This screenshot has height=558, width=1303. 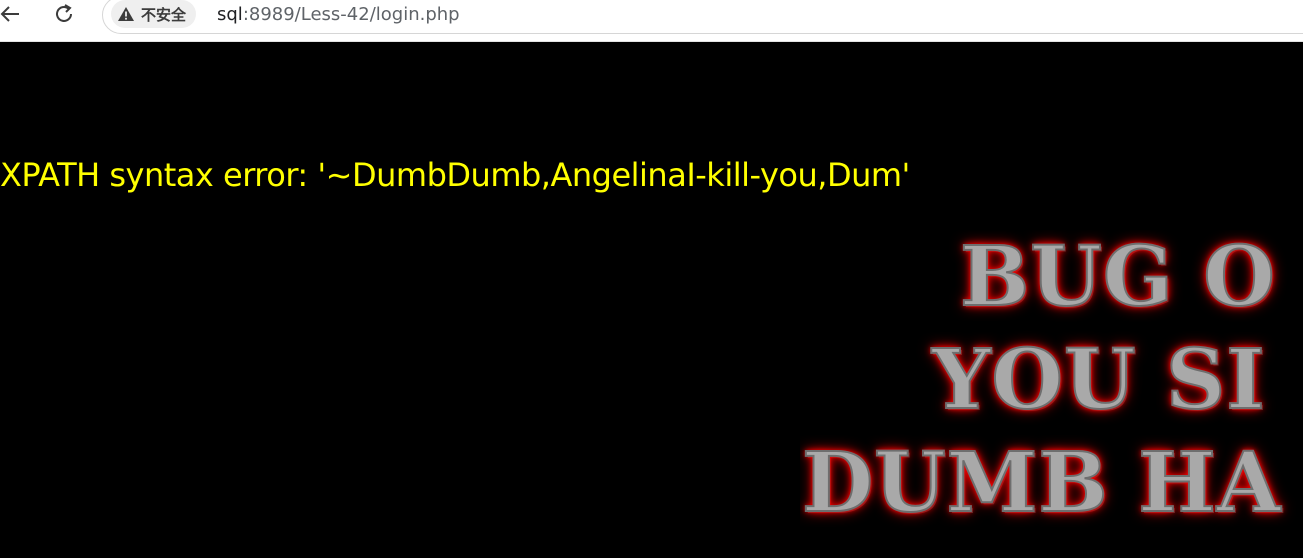 I want to click on security-label: 不安全, so click(x=164, y=14).